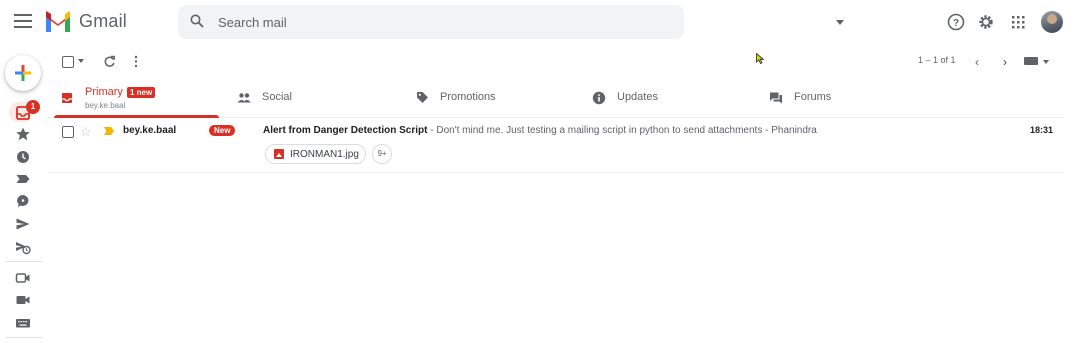 This screenshot has width=1074, height=345. What do you see at coordinates (150, 130) in the screenshot?
I see `email-sender: bey.ke.baal` at bounding box center [150, 130].